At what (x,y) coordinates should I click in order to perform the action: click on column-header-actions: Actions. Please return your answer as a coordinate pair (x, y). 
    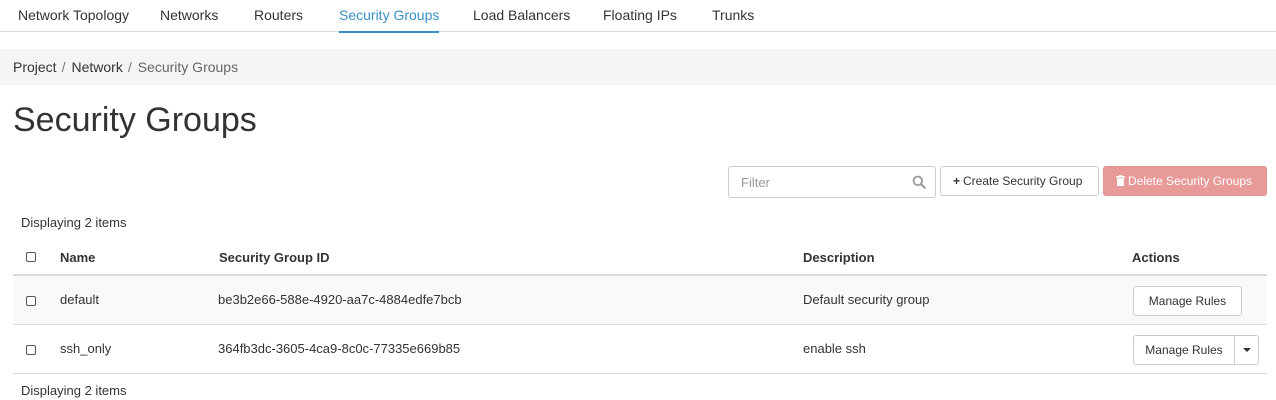
    Looking at the image, I should click on (1156, 257).